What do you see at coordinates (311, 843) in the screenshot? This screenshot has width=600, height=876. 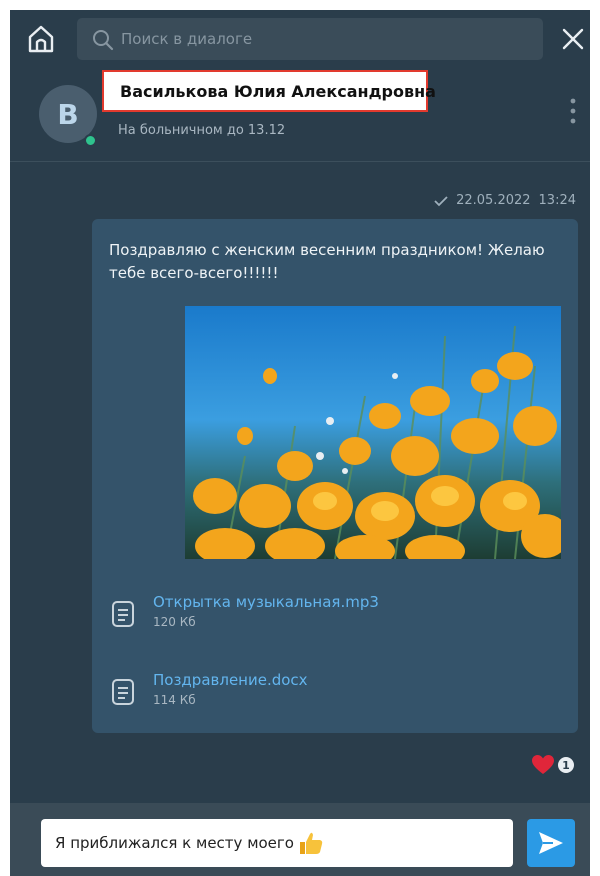 I see `thumbs-up-icon` at bounding box center [311, 843].